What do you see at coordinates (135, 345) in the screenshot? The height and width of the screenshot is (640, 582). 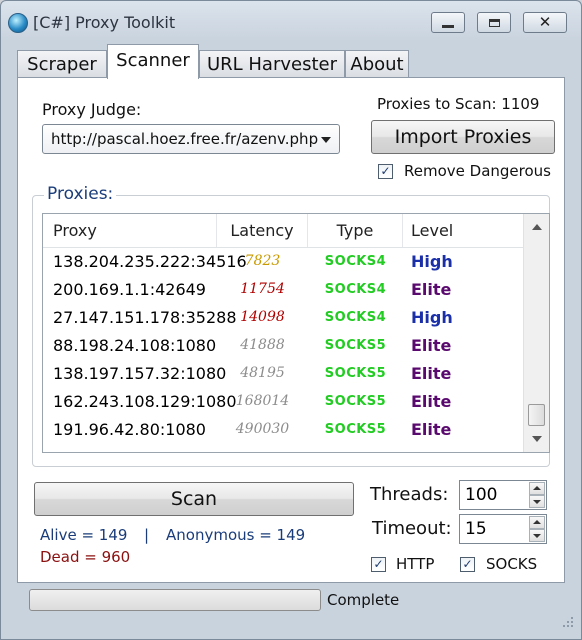 I see `proxy-address: 88.198.24.108:1080` at bounding box center [135, 345].